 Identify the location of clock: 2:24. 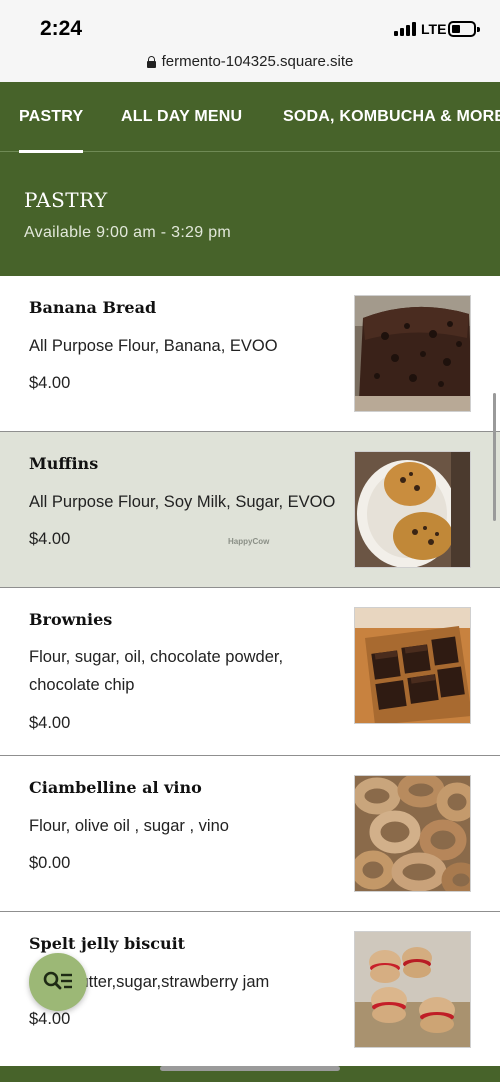
(61, 28).